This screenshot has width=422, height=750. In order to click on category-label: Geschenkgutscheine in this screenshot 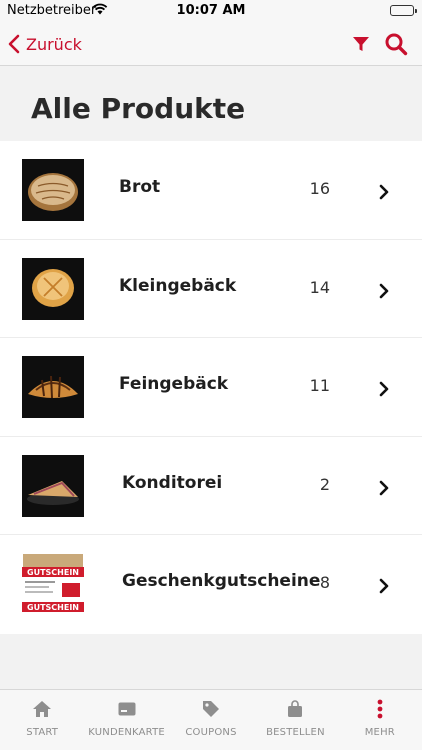, I will do `click(221, 581)`.